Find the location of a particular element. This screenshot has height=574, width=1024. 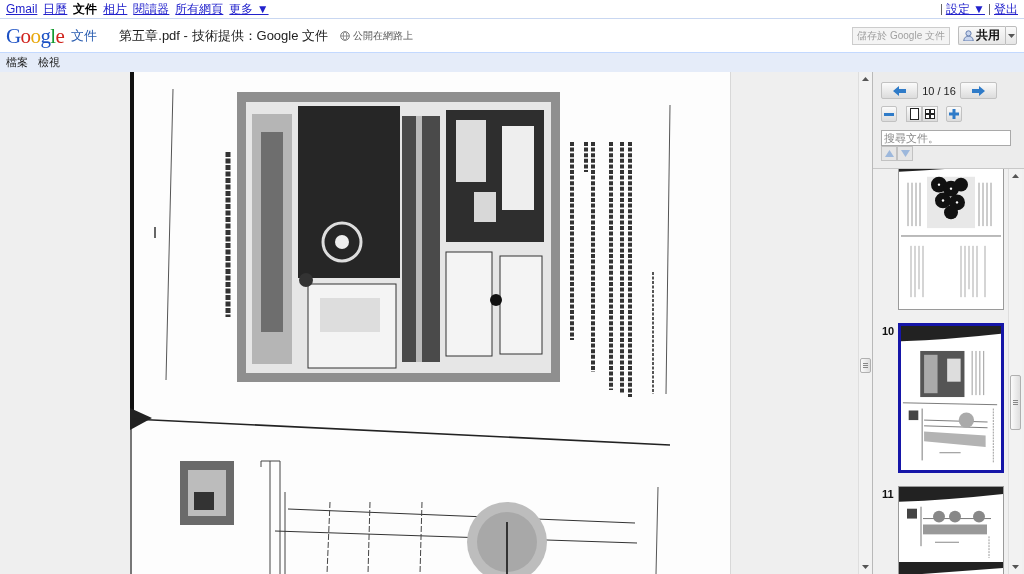

account-link: 登出 is located at coordinates (1006, 9).